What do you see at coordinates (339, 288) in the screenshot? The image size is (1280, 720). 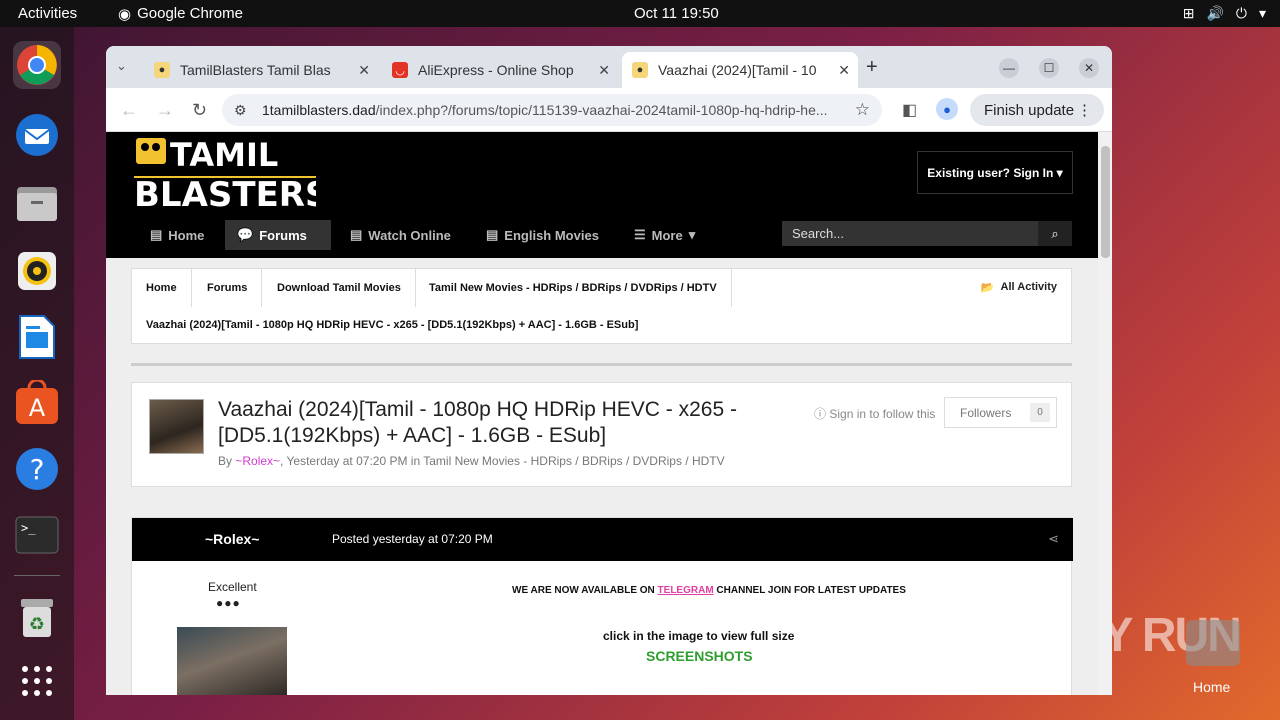 I see `breadcrumb-download-tamil-movies: Download Tamil Movies` at bounding box center [339, 288].